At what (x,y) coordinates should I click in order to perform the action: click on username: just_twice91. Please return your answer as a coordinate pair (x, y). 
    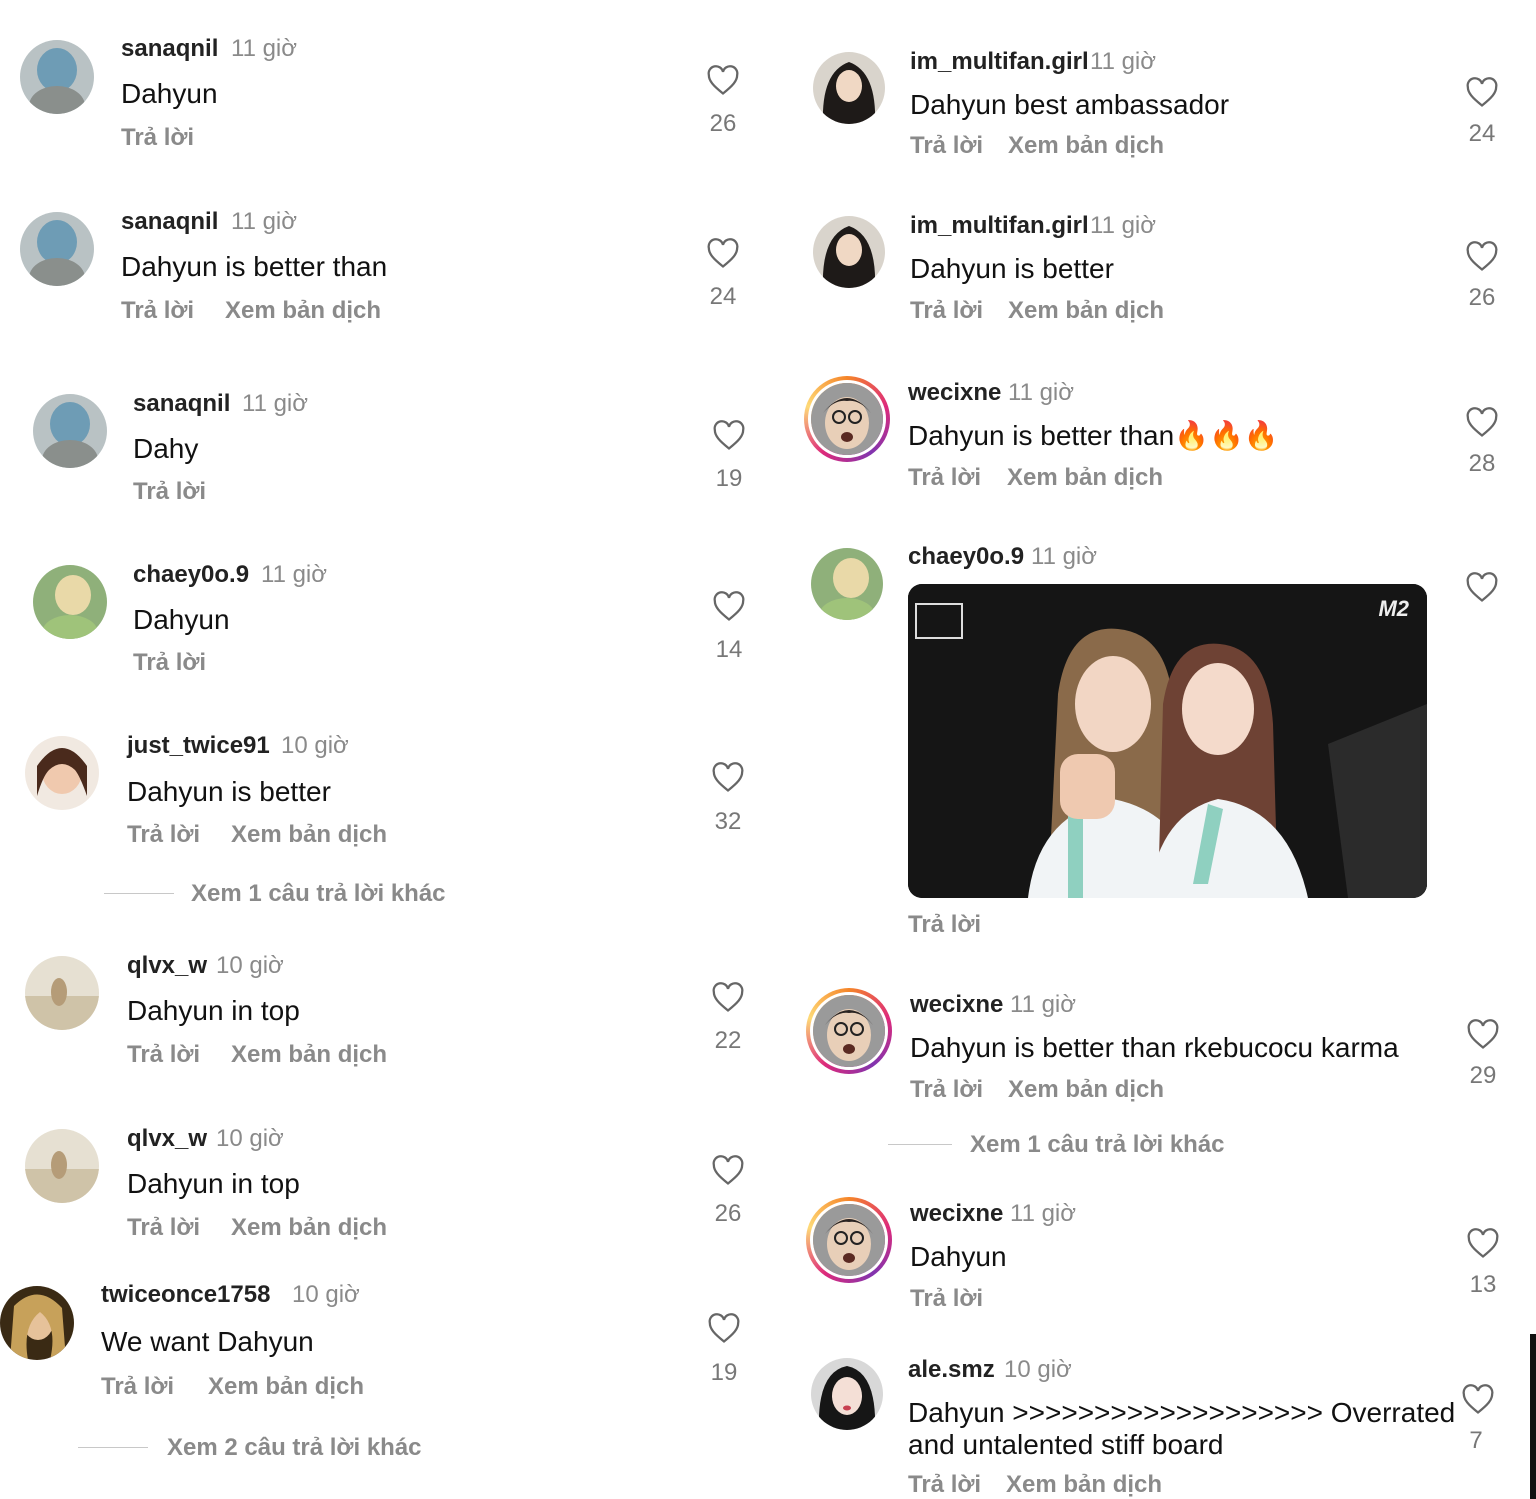
    Looking at the image, I should click on (198, 746).